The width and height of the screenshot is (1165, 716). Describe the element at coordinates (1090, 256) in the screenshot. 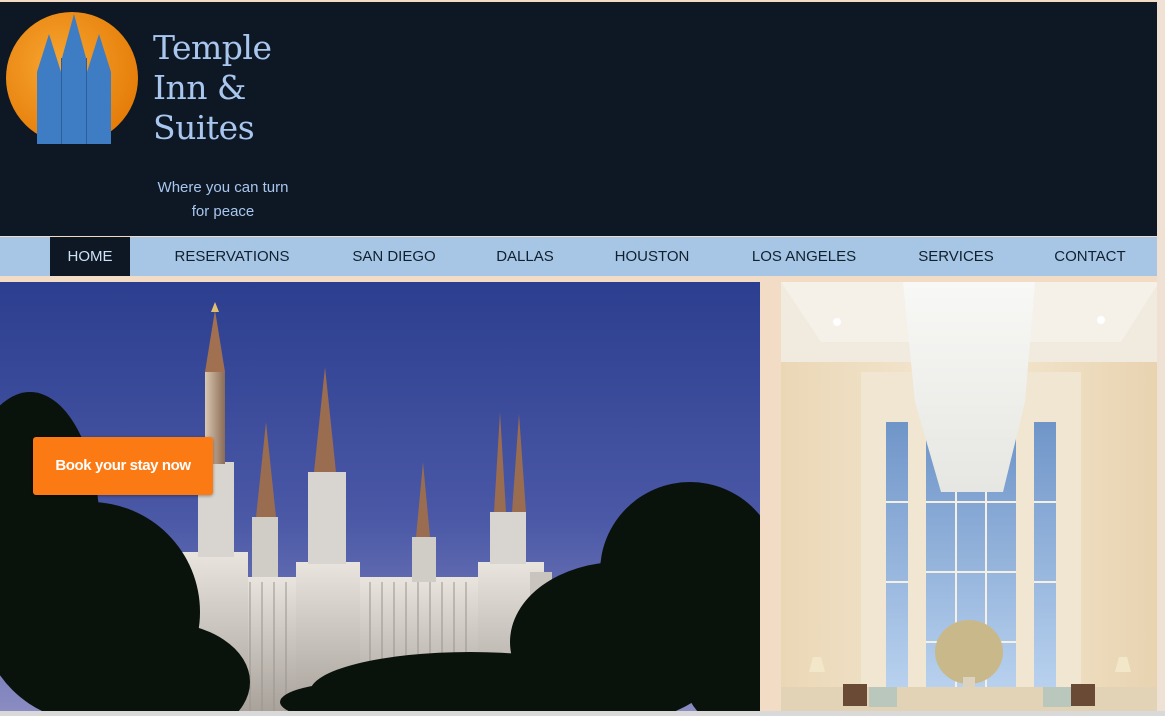

I see `nav-contact: CONTACT` at that location.